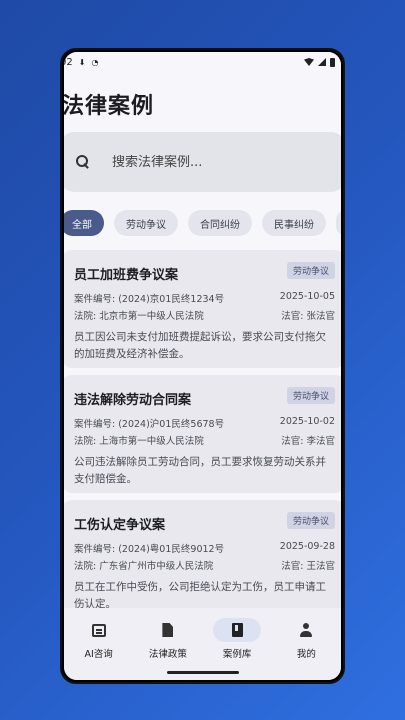  What do you see at coordinates (83, 162) in the screenshot?
I see `search-icon` at bounding box center [83, 162].